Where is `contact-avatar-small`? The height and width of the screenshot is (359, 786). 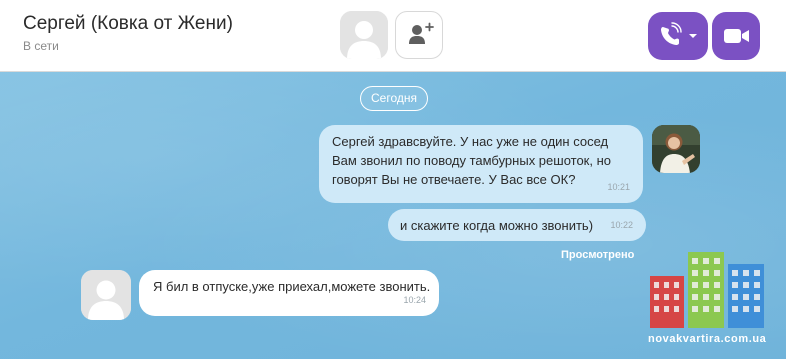 contact-avatar-small is located at coordinates (106, 295).